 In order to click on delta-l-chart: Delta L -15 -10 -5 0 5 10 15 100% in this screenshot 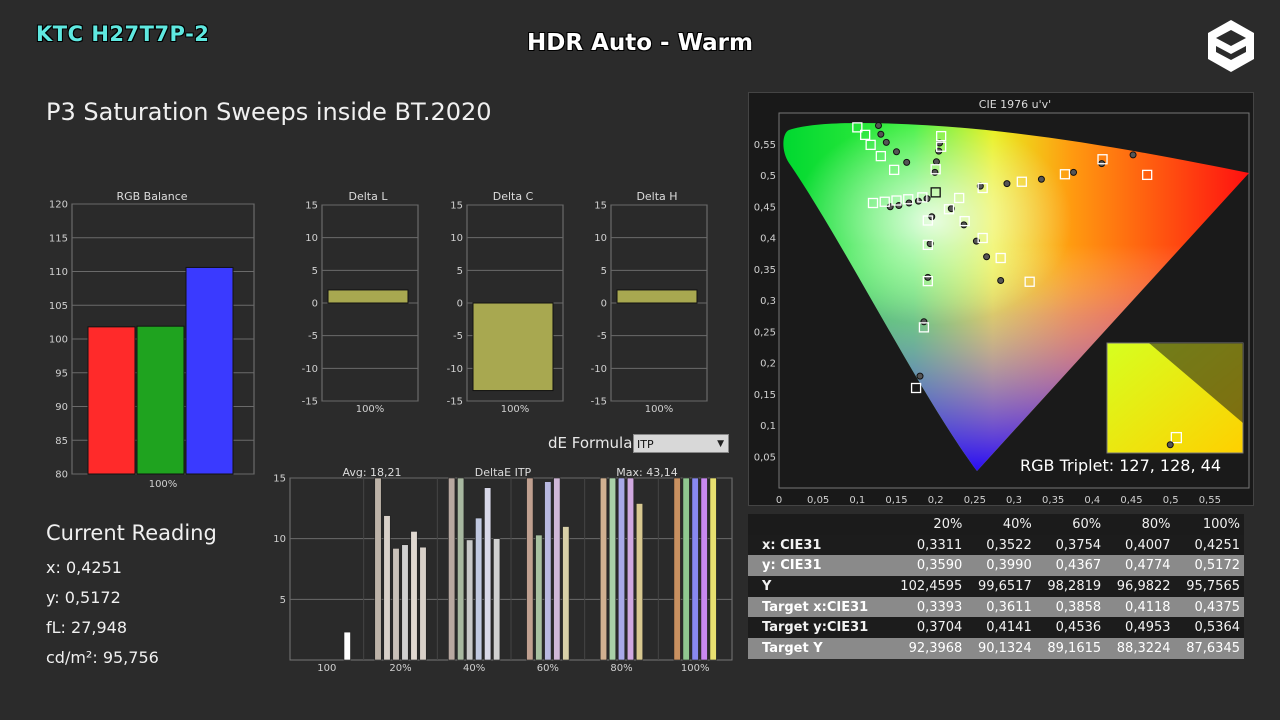, I will do `click(360, 302)`.